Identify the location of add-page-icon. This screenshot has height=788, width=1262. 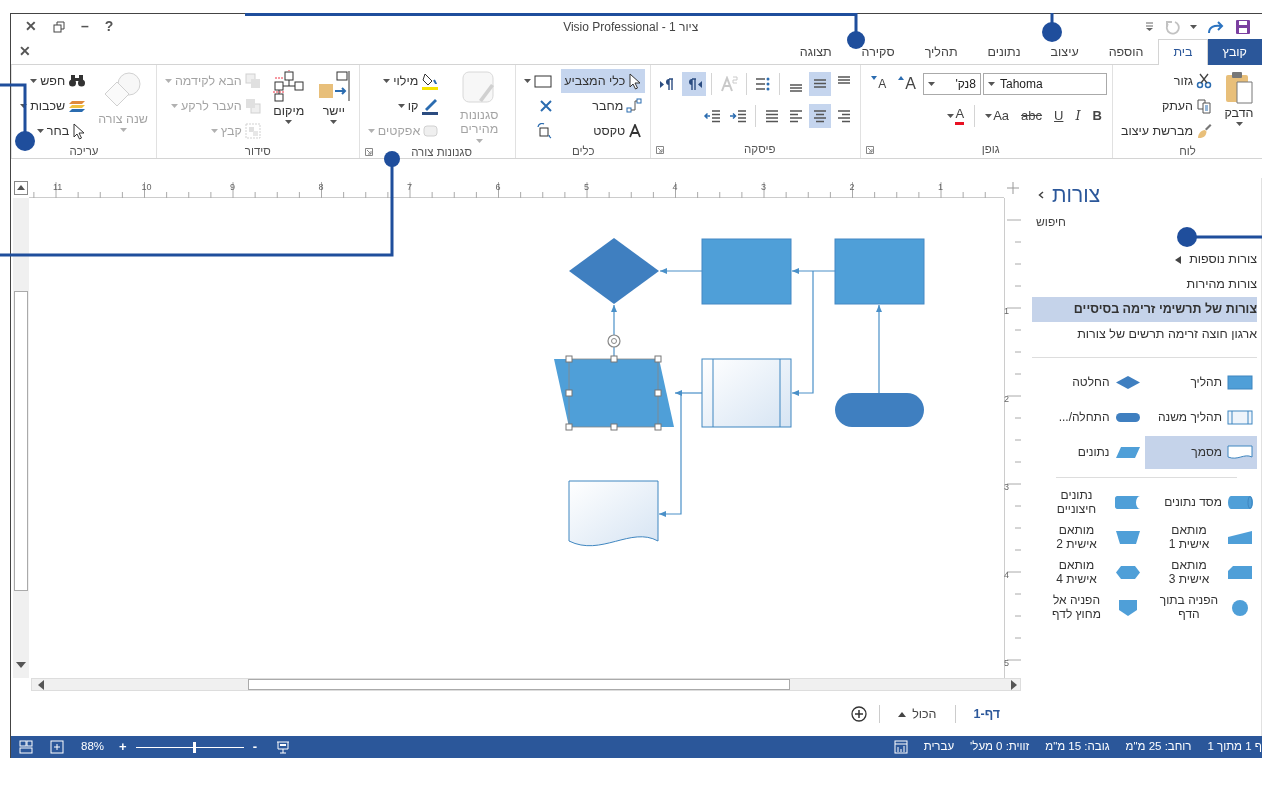
(859, 714).